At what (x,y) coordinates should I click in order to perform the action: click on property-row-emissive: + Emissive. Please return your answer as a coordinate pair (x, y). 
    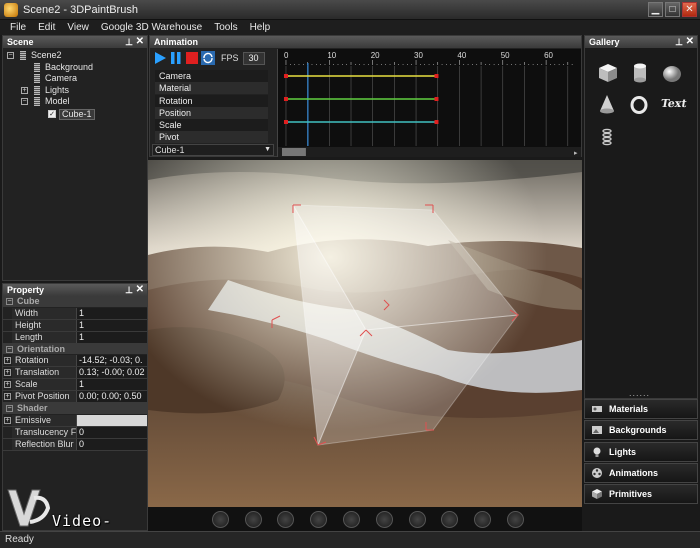
    Looking at the image, I should click on (75, 420).